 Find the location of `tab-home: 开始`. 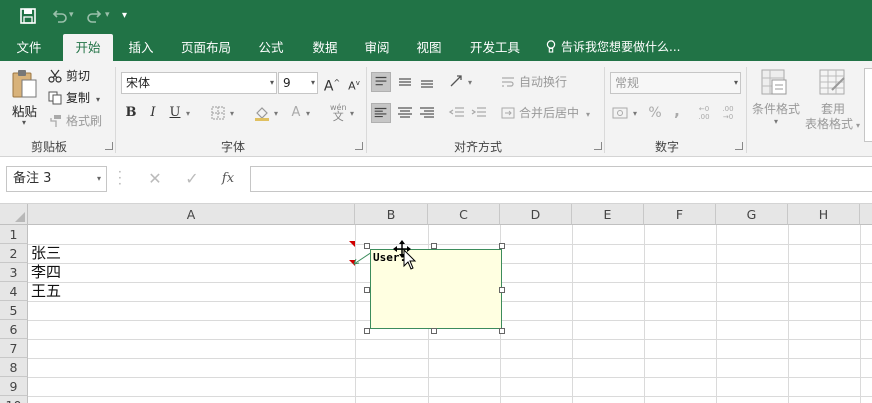

tab-home: 开始 is located at coordinates (88, 47).